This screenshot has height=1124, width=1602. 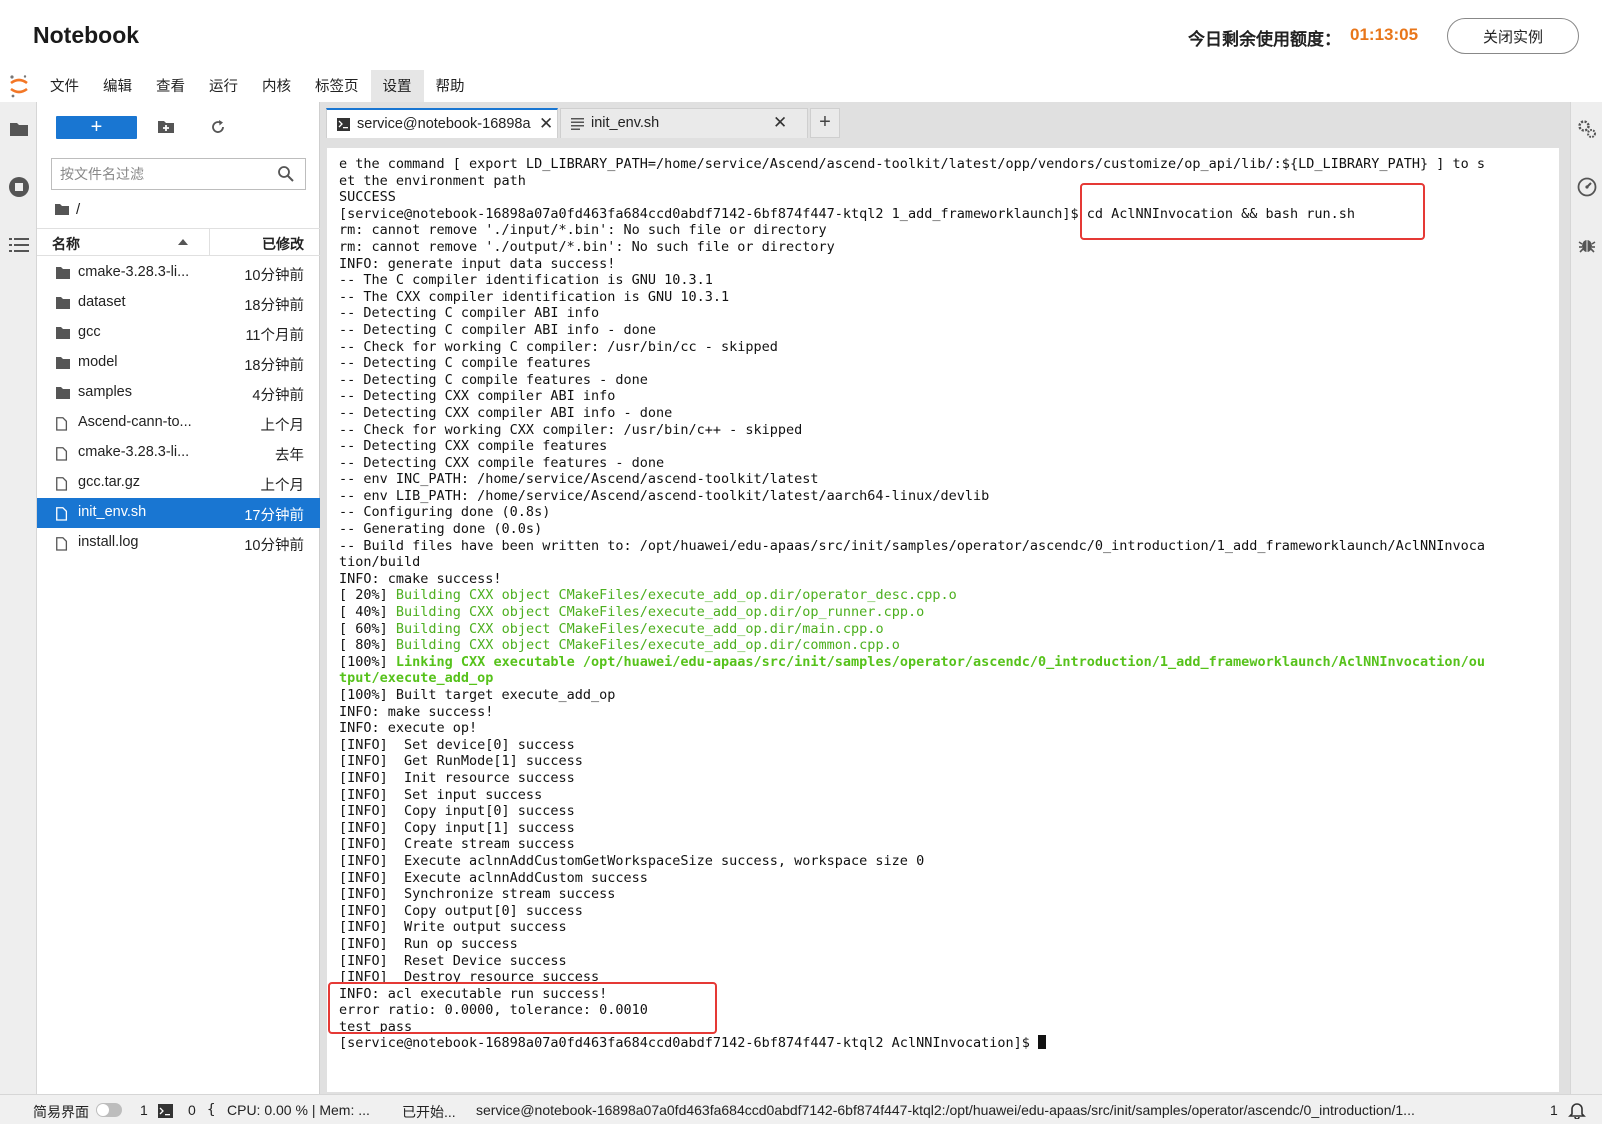 What do you see at coordinates (367, 197) in the screenshot?
I see `terminal-text: SUCCESS` at bounding box center [367, 197].